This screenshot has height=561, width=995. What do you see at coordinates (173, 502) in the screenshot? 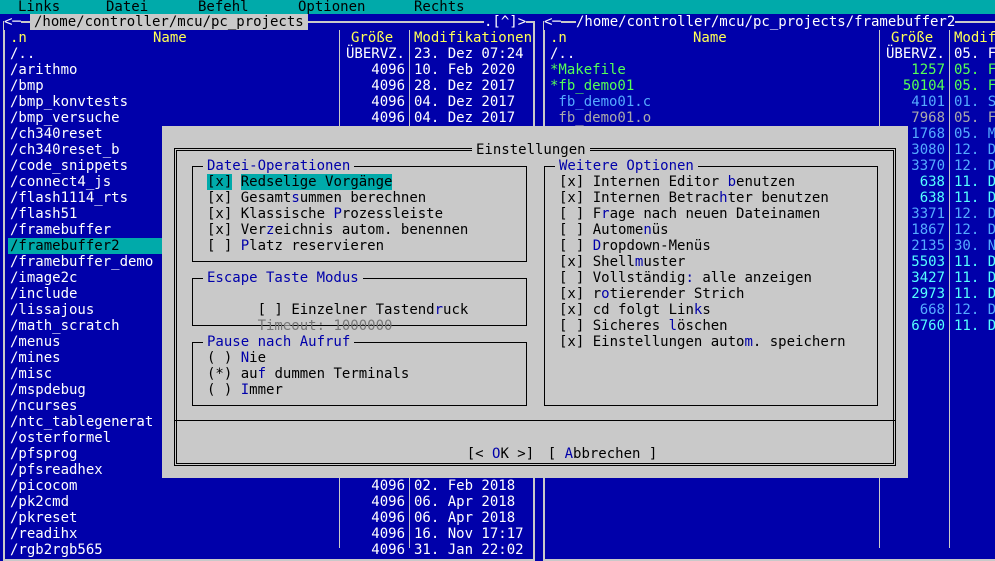
I see `table-row: /pk2cmd` at bounding box center [173, 502].